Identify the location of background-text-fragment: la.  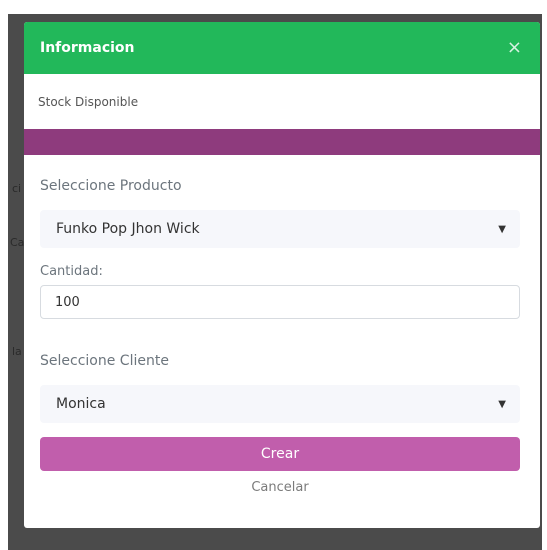
(17, 351).